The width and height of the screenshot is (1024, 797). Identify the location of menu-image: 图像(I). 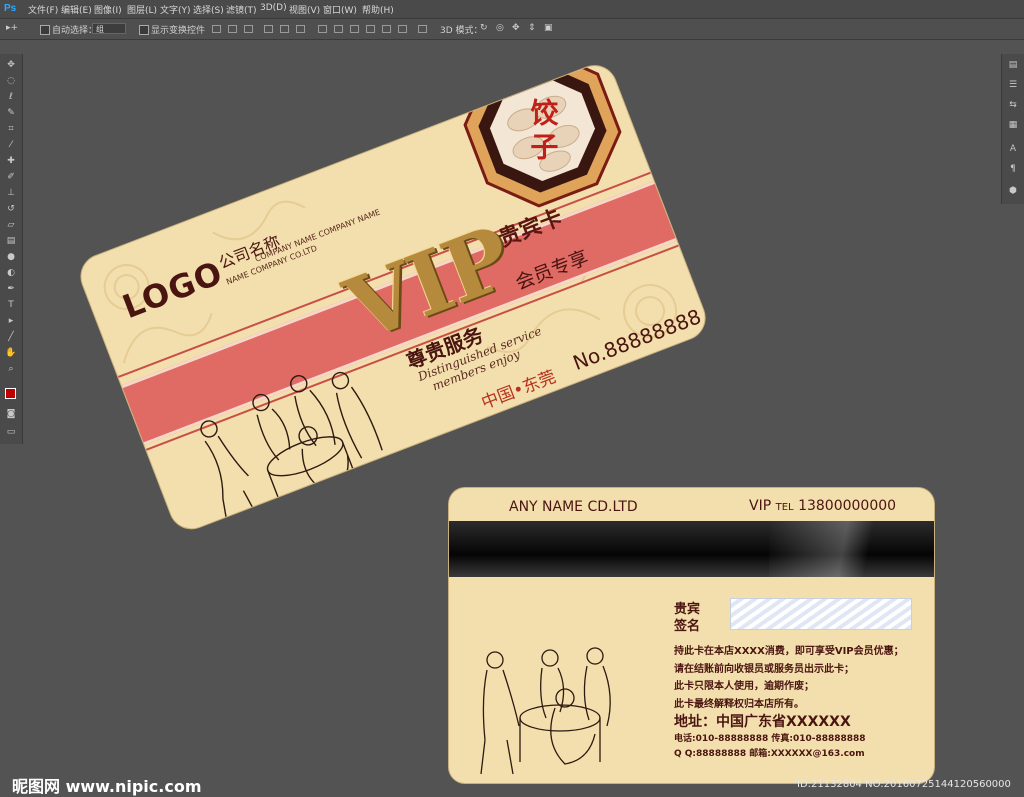
(108, 9).